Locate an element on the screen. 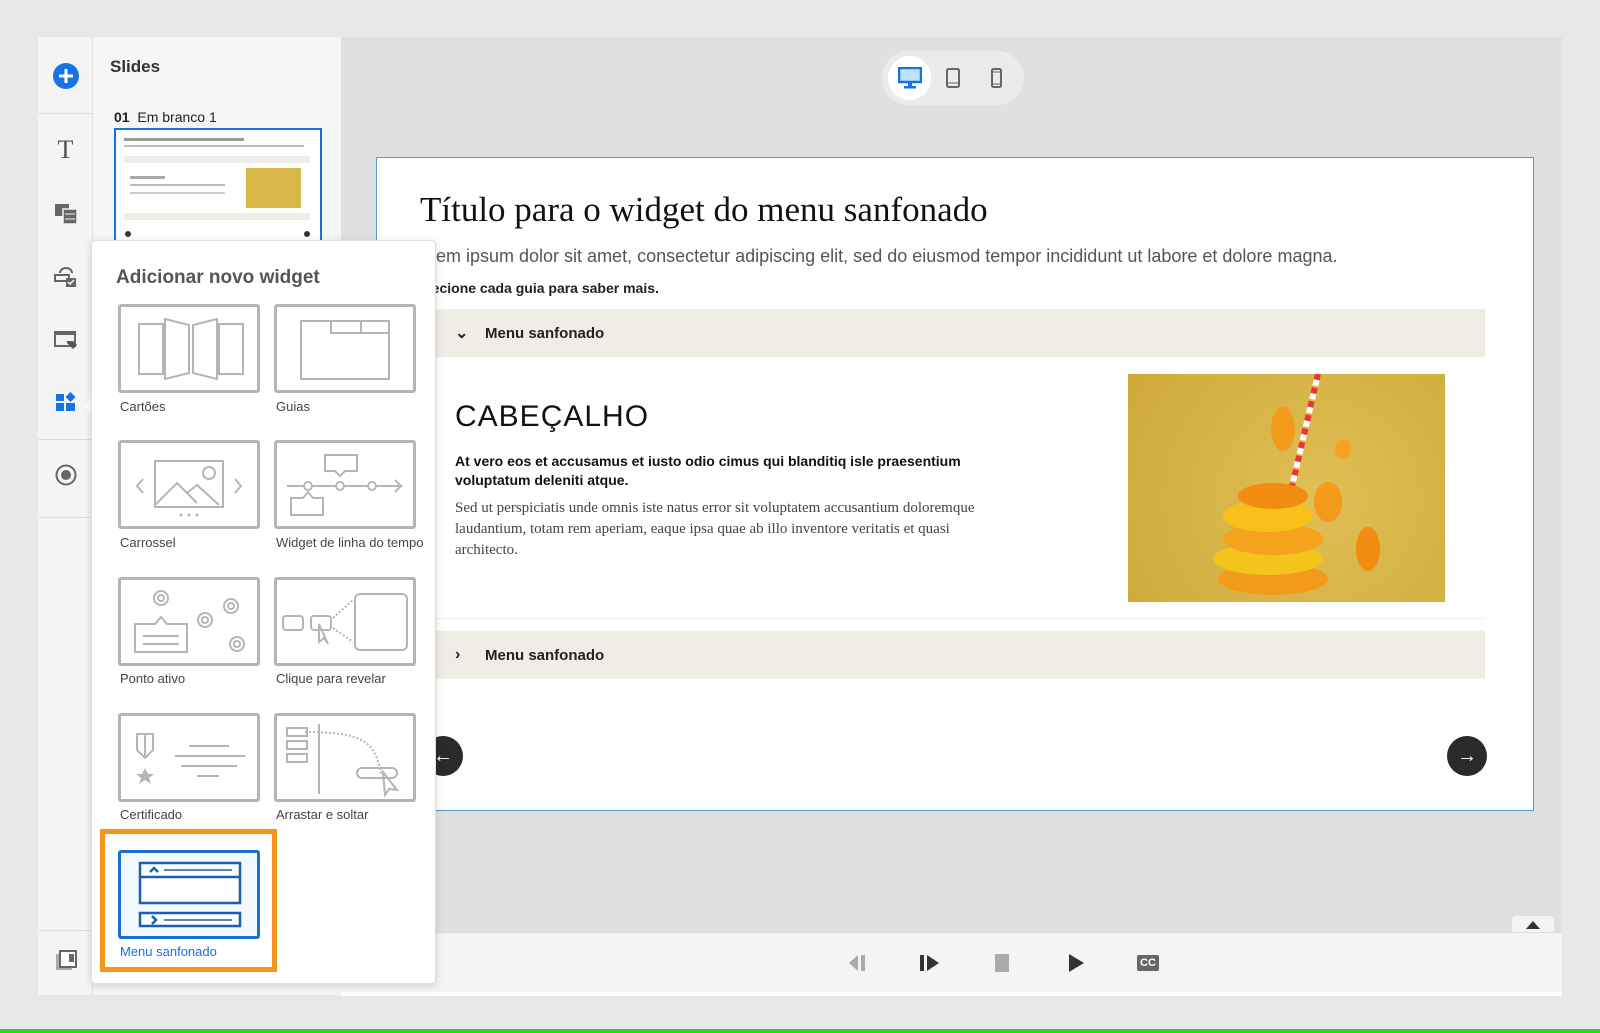  widget-click-reveal-tile is located at coordinates (345, 621).